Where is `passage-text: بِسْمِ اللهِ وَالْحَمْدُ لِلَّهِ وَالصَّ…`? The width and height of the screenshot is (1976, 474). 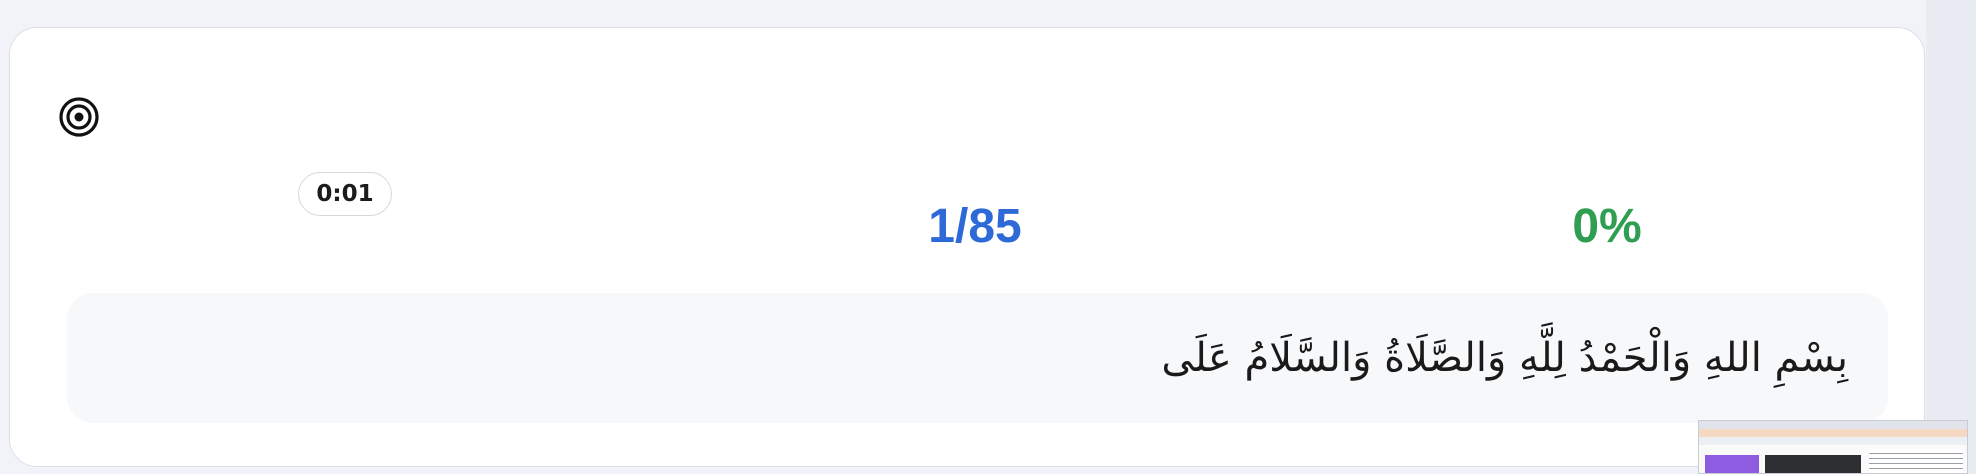
passage-text: بِسْمِ اللهِ وَالْحَمْدُ لِلَّهِ وَالصَّ… is located at coordinates (1504, 358).